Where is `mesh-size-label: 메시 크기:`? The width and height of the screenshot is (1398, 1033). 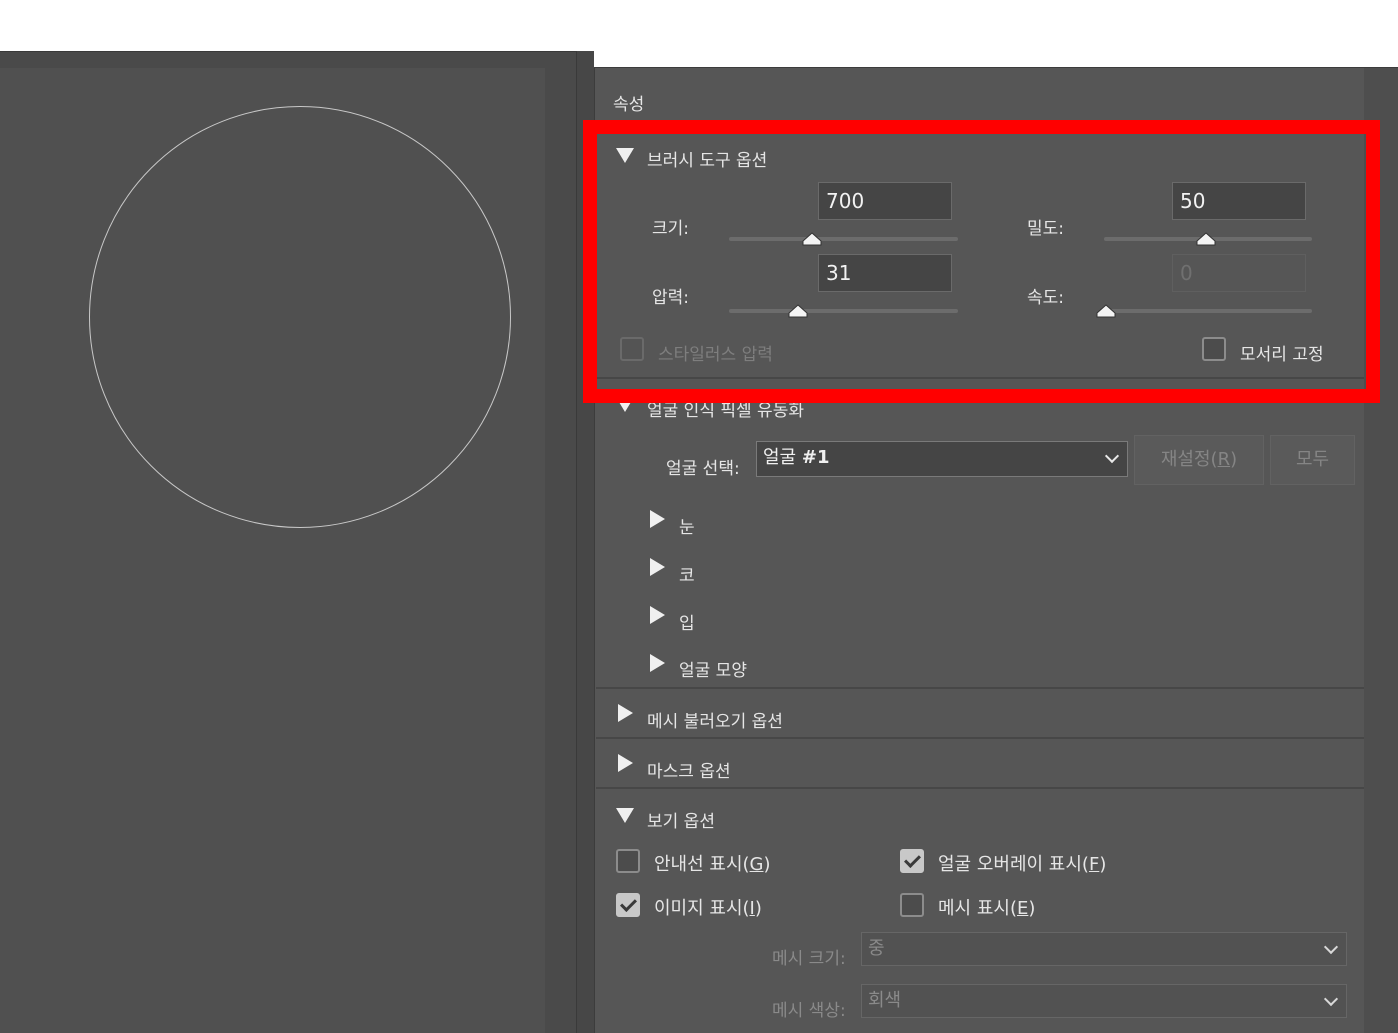 mesh-size-label: 메시 크기: is located at coordinates (809, 959).